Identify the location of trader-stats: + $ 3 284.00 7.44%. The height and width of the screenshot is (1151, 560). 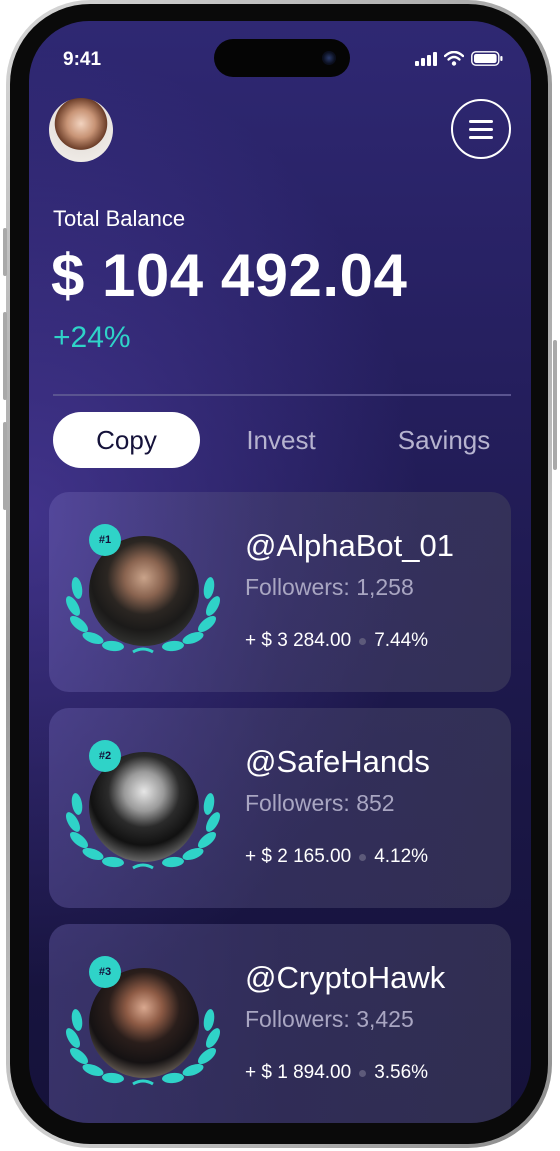
(336, 641).